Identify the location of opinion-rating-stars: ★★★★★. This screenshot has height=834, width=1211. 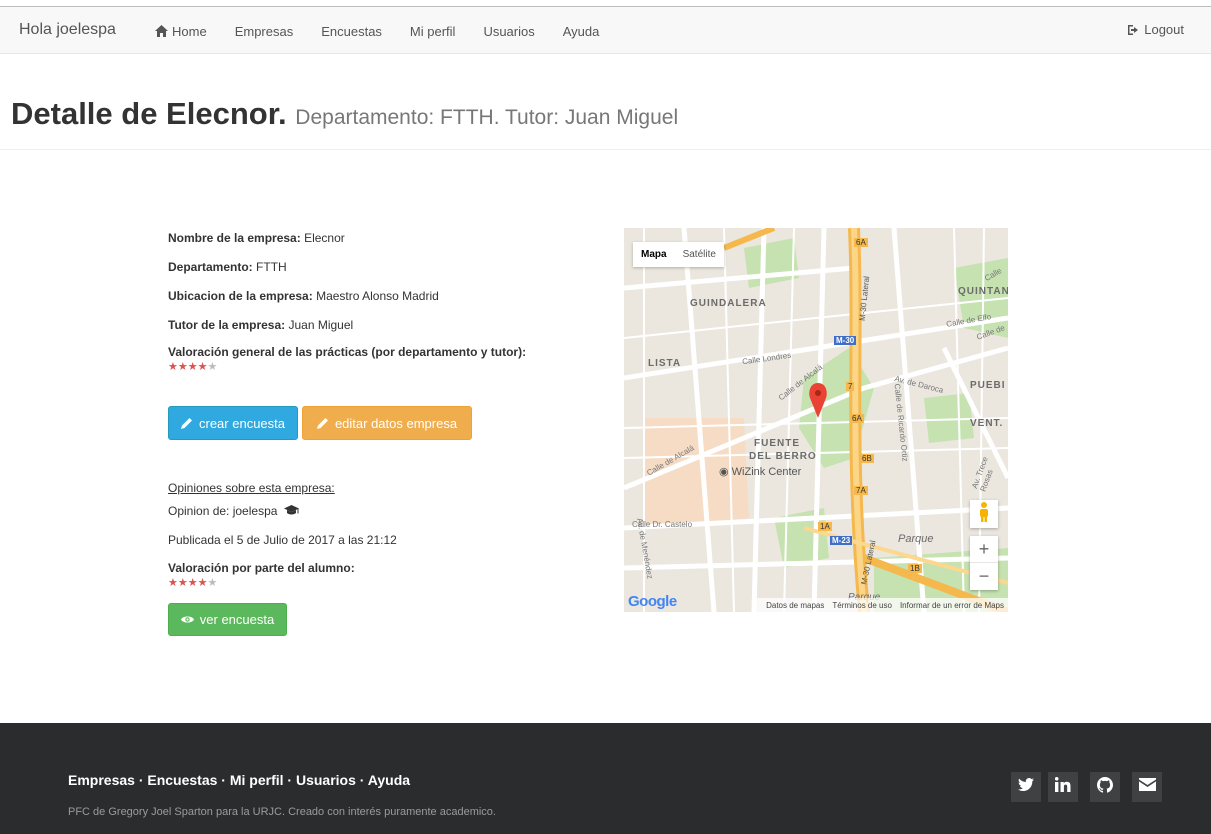
(192, 582).